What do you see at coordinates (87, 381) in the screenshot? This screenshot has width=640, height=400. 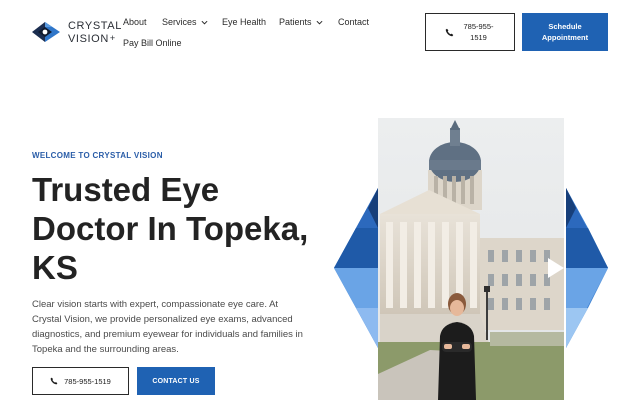 I see `hero-phone-label: 785-955-1519` at bounding box center [87, 381].